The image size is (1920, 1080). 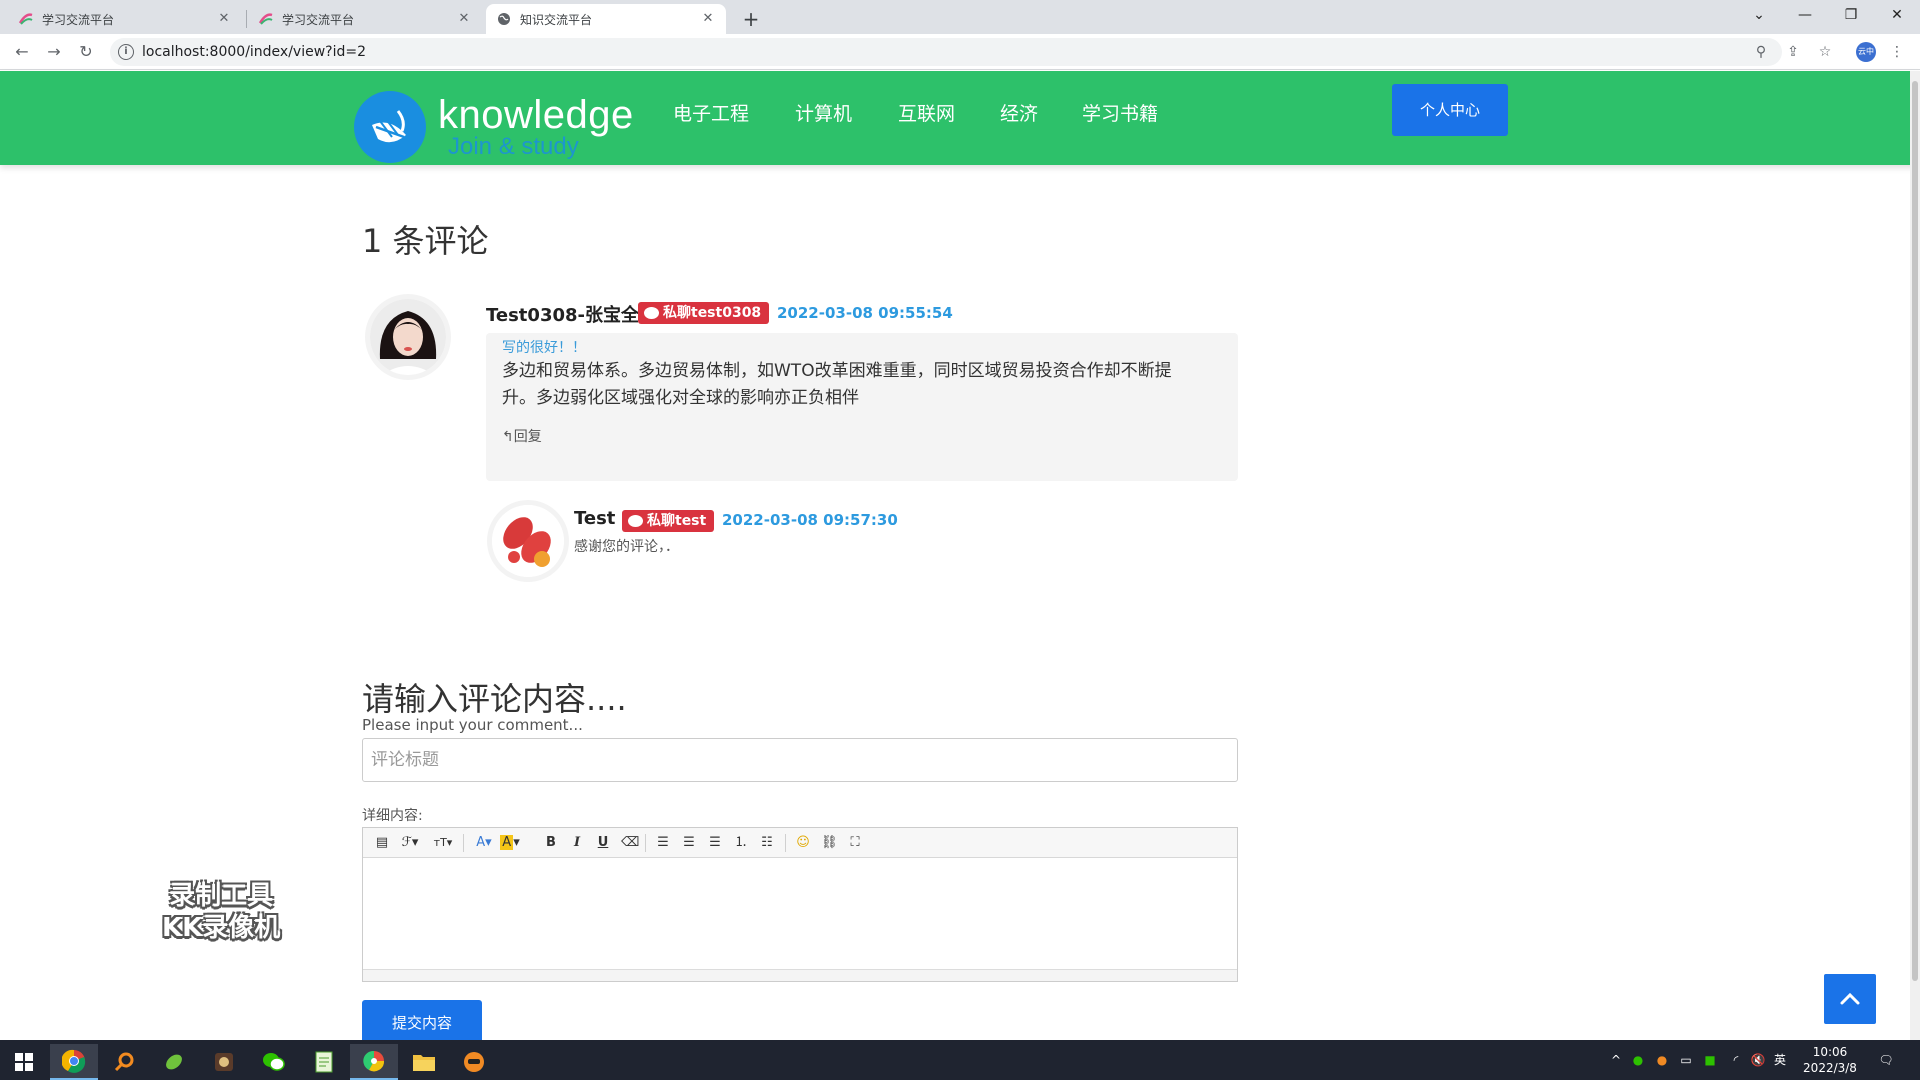 I want to click on rich-text-editor: ▤ ℱ▾ тT▾ A▾ A ▾ B I U ⌫ ☰ ☰ ☰ ⒈ ☷ ☺ ⛓ ⛶, so click(x=800, y=904).